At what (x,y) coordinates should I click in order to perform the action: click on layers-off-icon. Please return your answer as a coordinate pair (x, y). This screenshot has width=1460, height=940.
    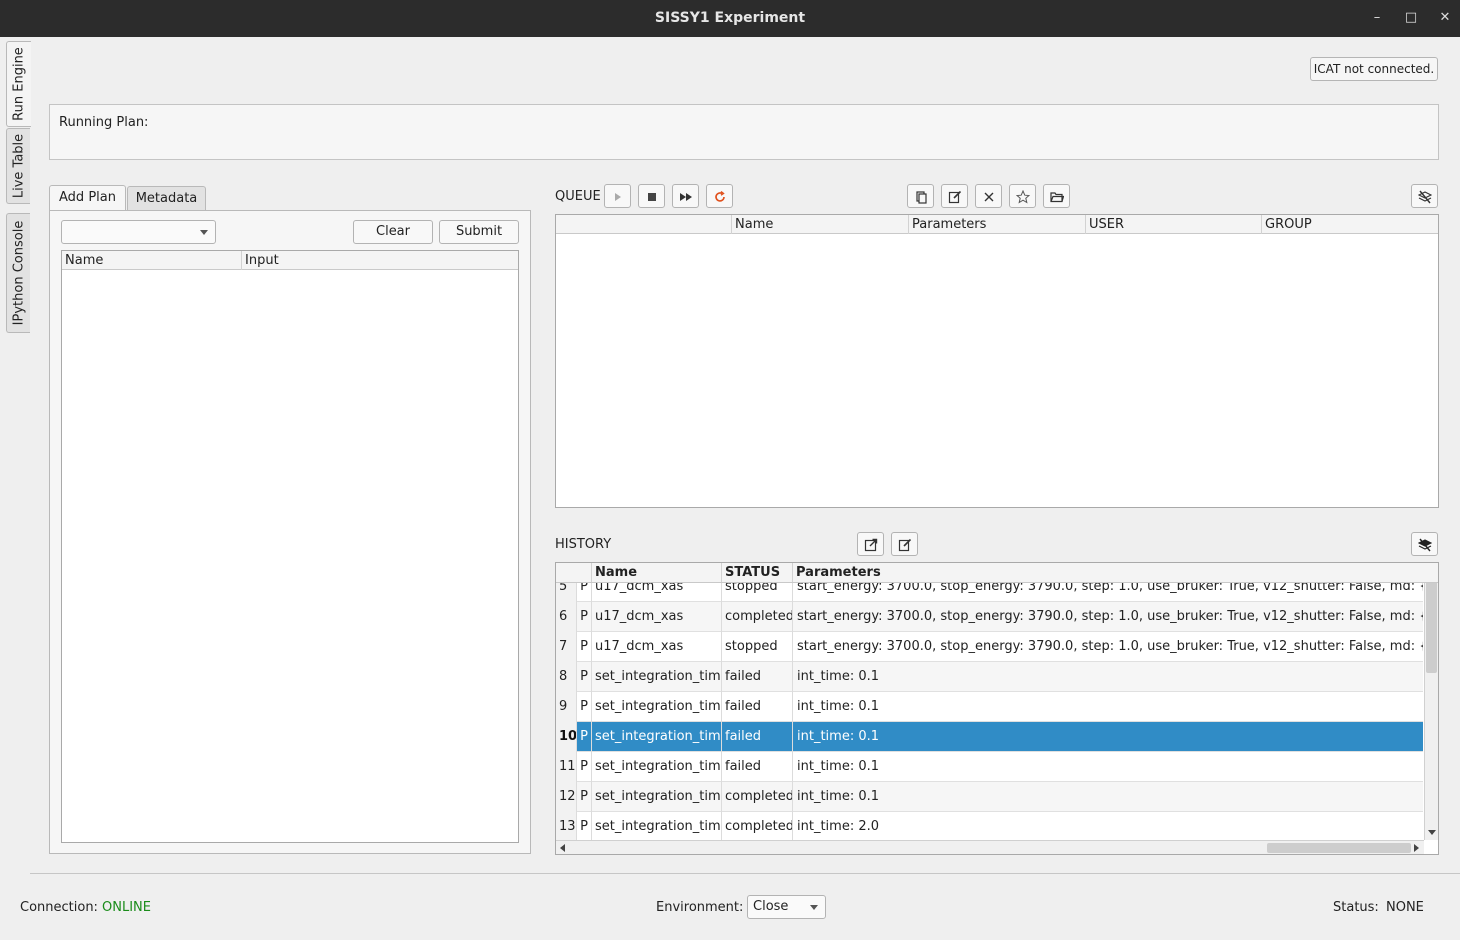
    Looking at the image, I should click on (1425, 545).